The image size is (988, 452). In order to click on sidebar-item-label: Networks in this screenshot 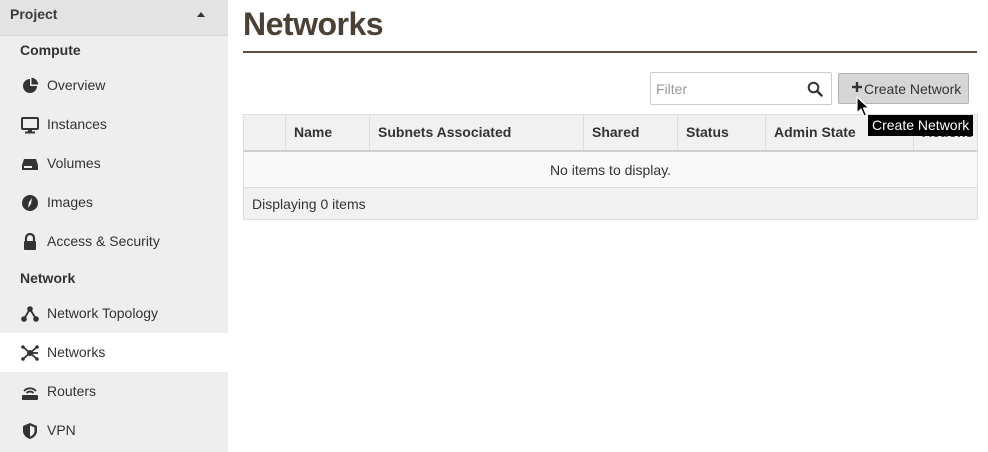, I will do `click(76, 352)`.